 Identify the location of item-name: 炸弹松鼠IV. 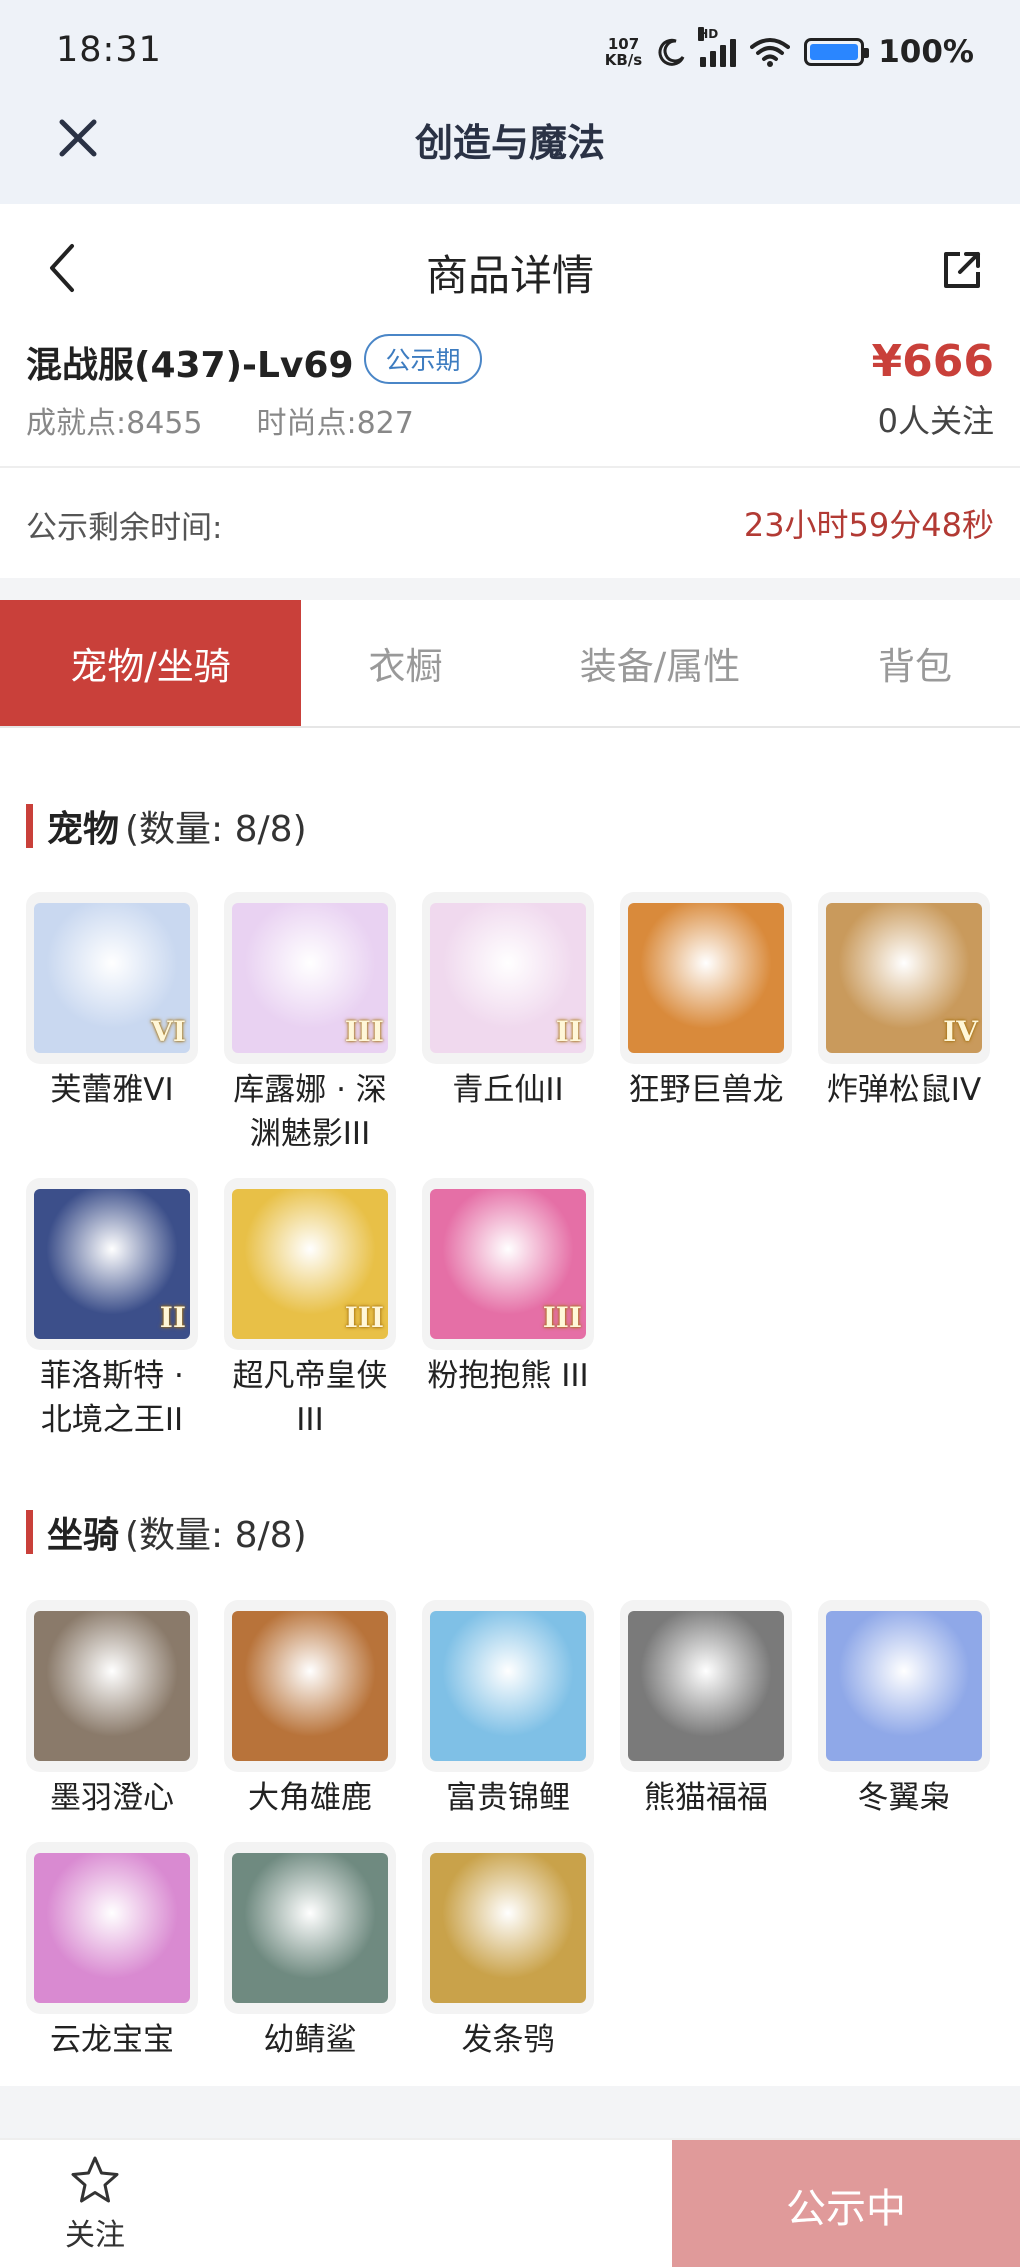
(904, 1090).